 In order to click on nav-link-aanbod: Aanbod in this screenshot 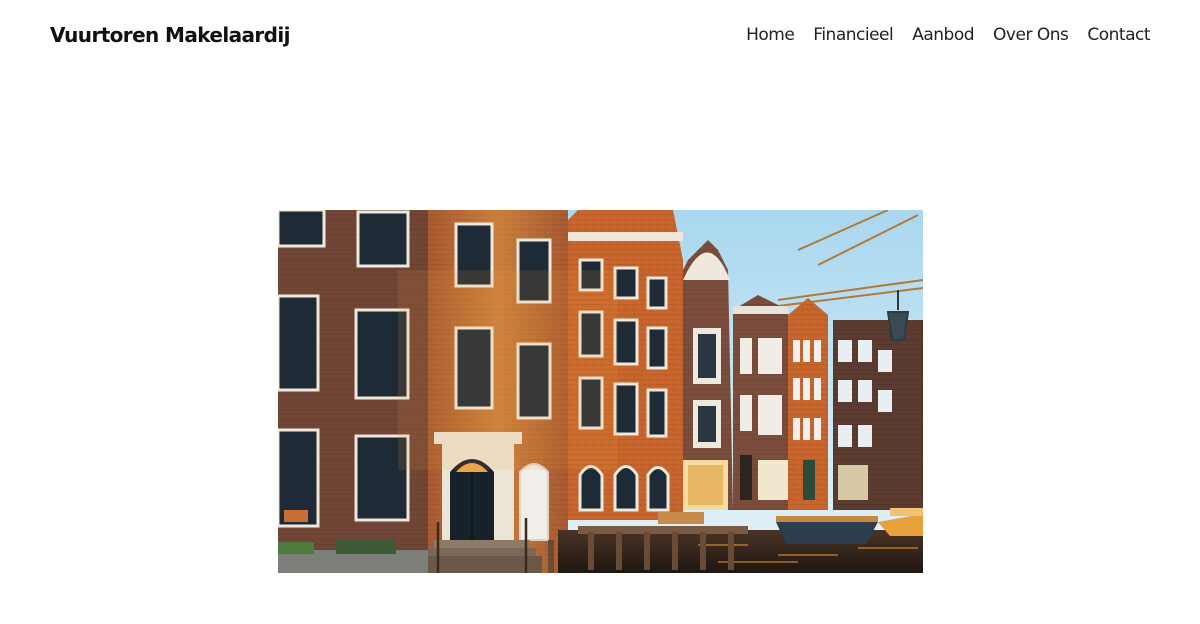, I will do `click(943, 35)`.